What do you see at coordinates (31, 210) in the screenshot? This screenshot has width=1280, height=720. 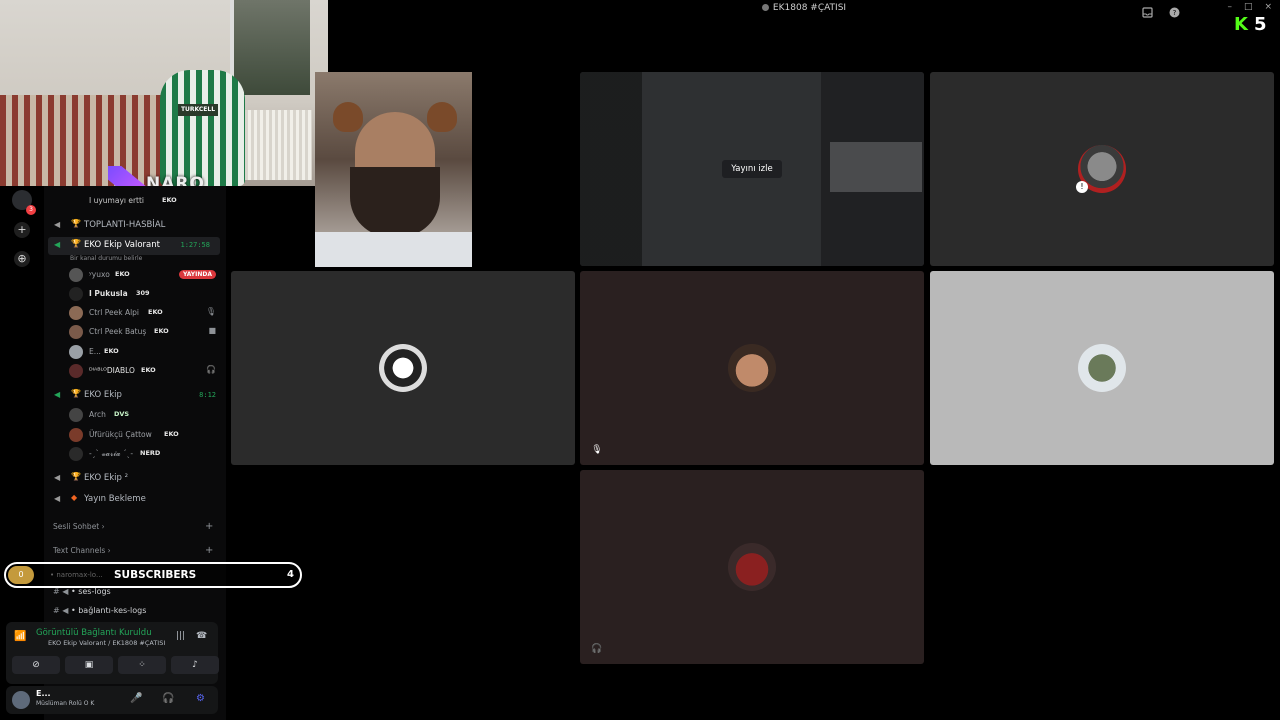 I see `notification-badge: 3` at bounding box center [31, 210].